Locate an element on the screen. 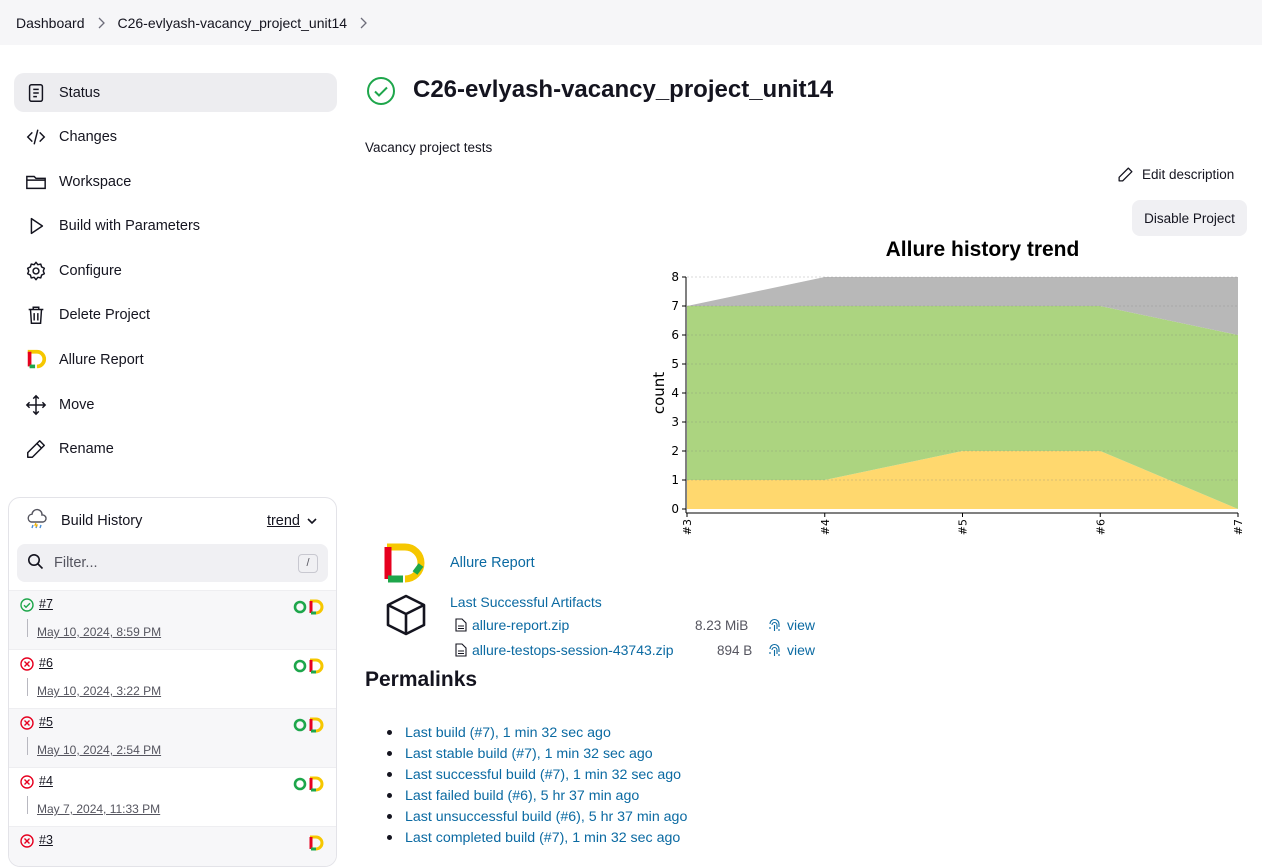  permalinks-heading: Permalinks is located at coordinates (421, 679).